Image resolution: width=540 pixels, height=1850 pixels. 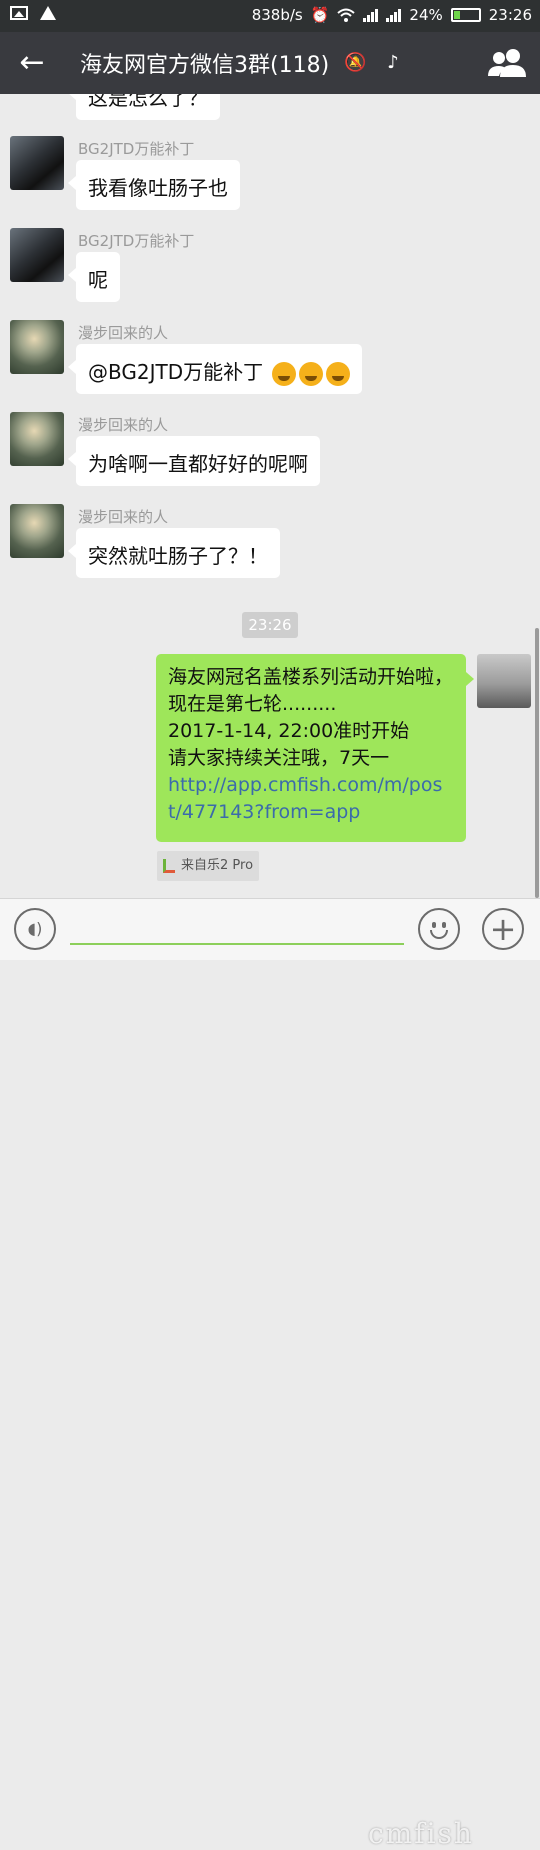 What do you see at coordinates (208, 866) in the screenshot?
I see `source-app-tag: 来自乐2 Pro` at bounding box center [208, 866].